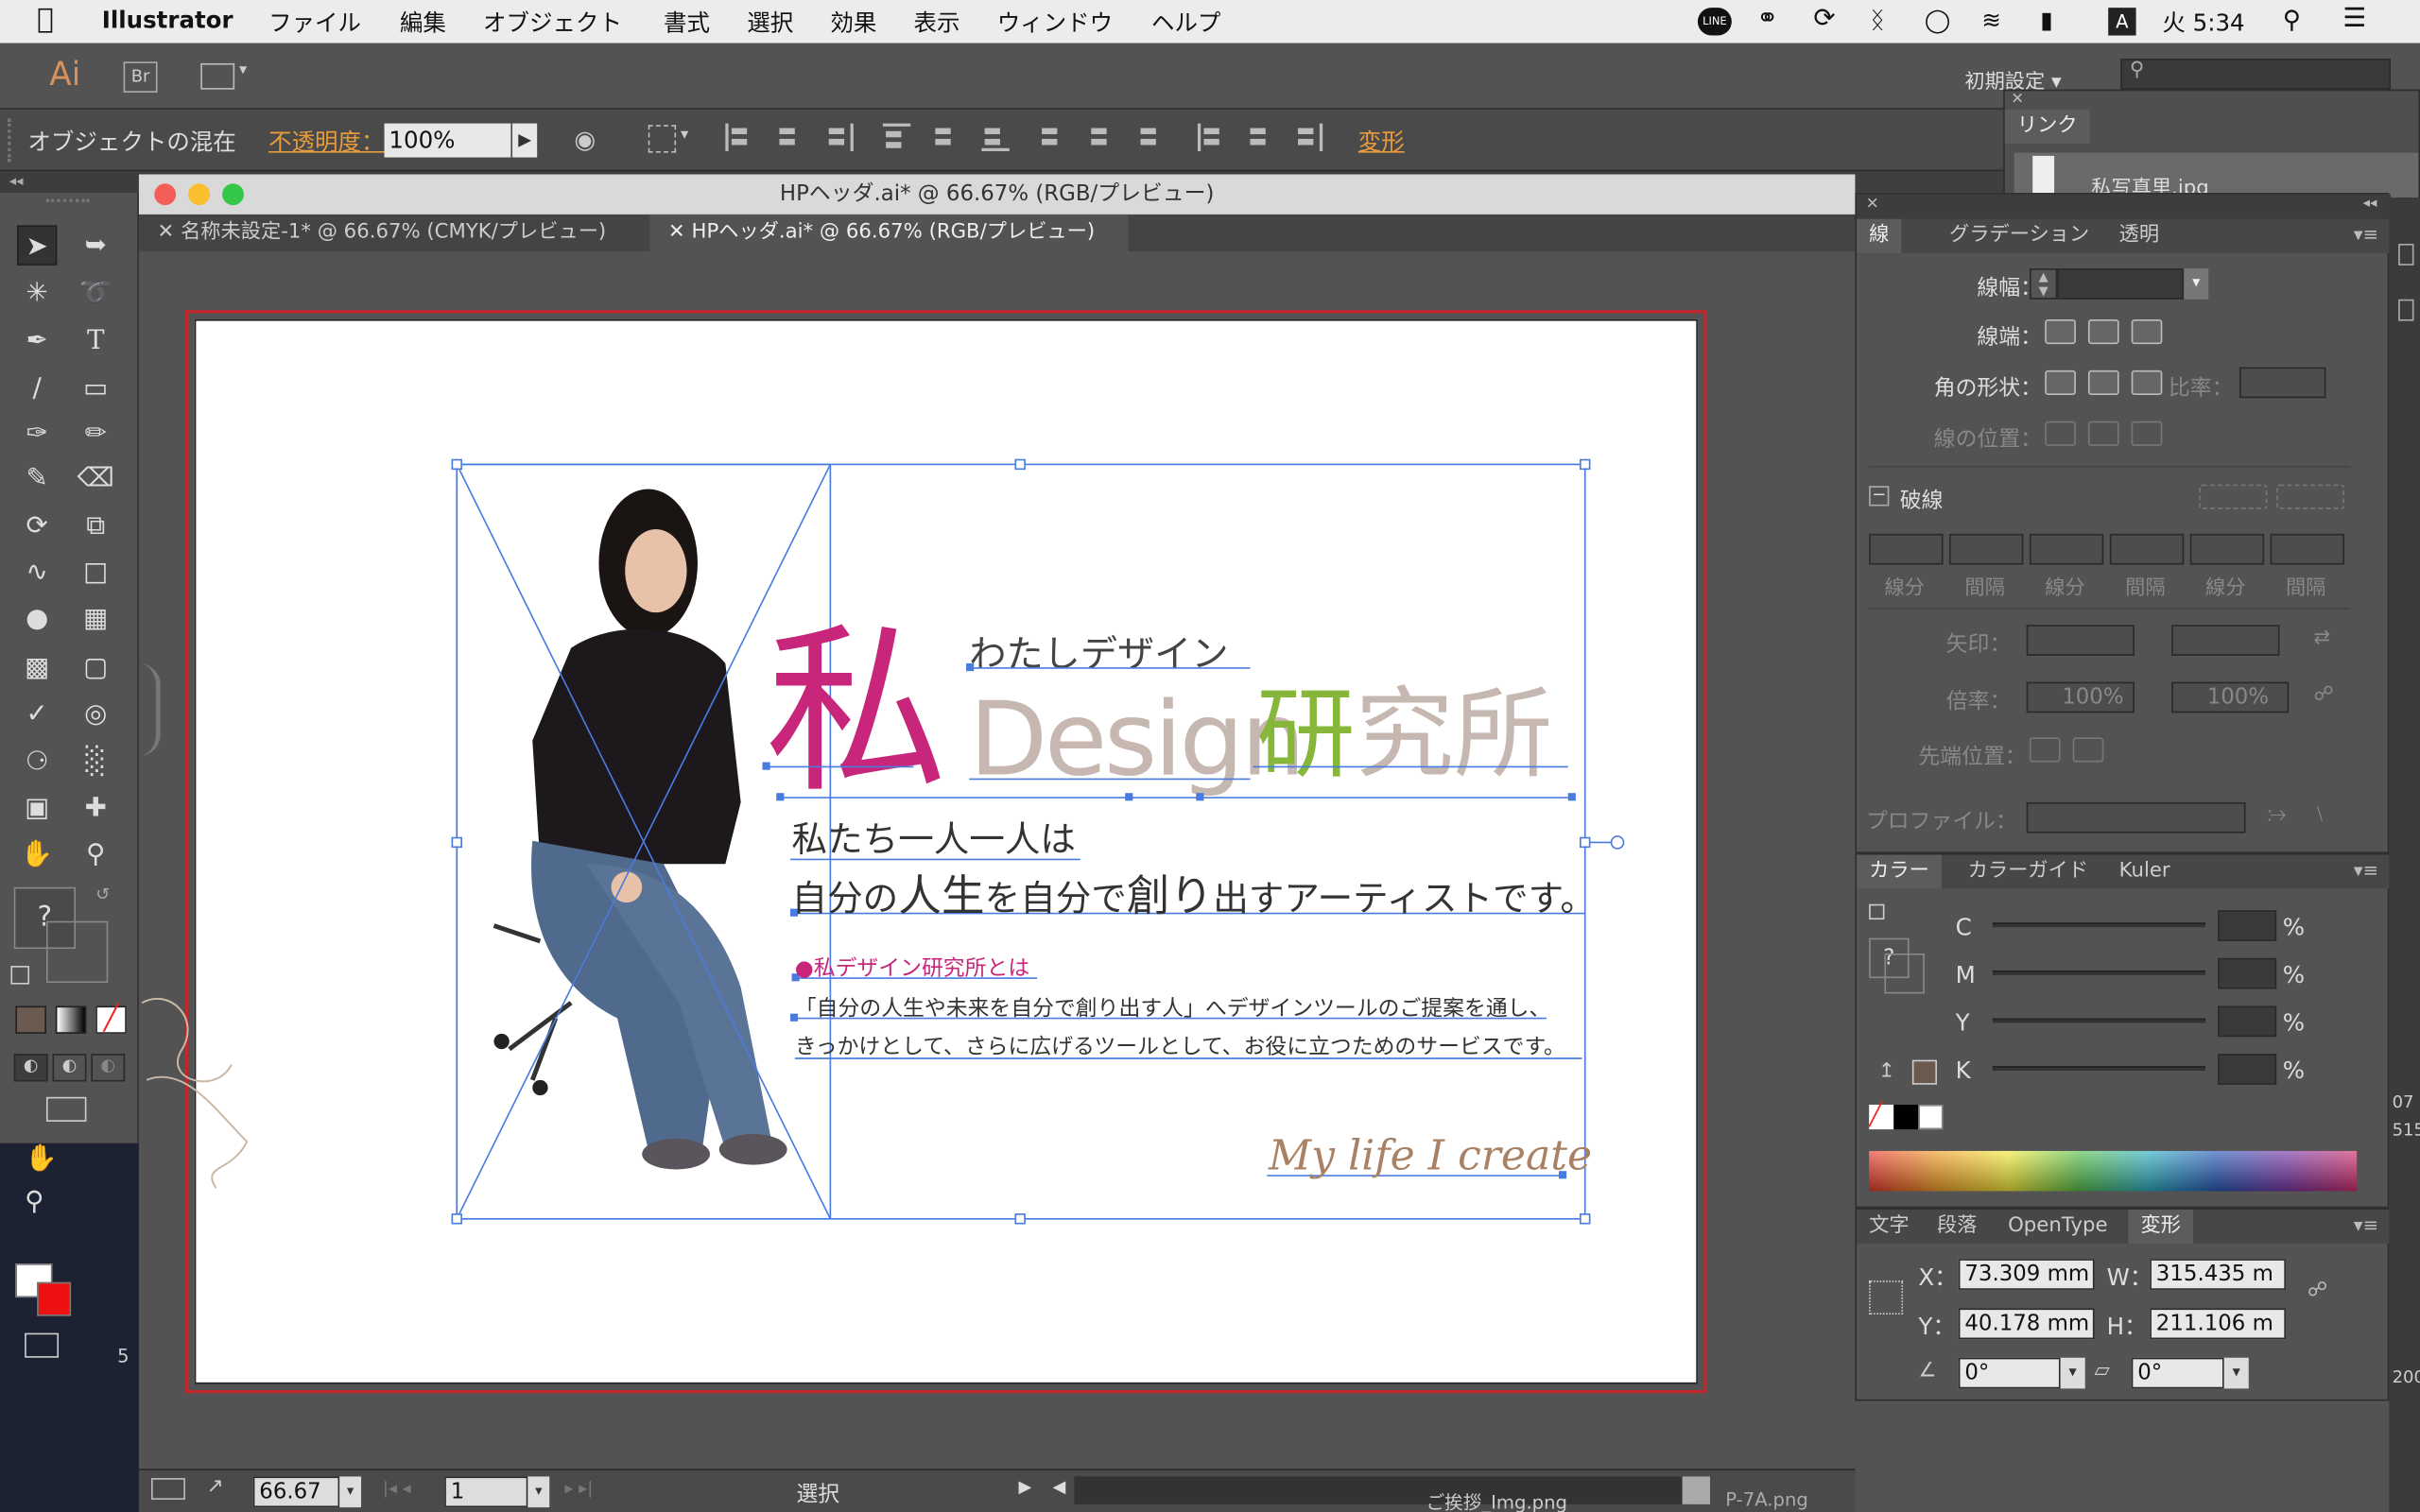 The height and width of the screenshot is (1512, 2420). I want to click on type-tool-icon: T, so click(95, 341).